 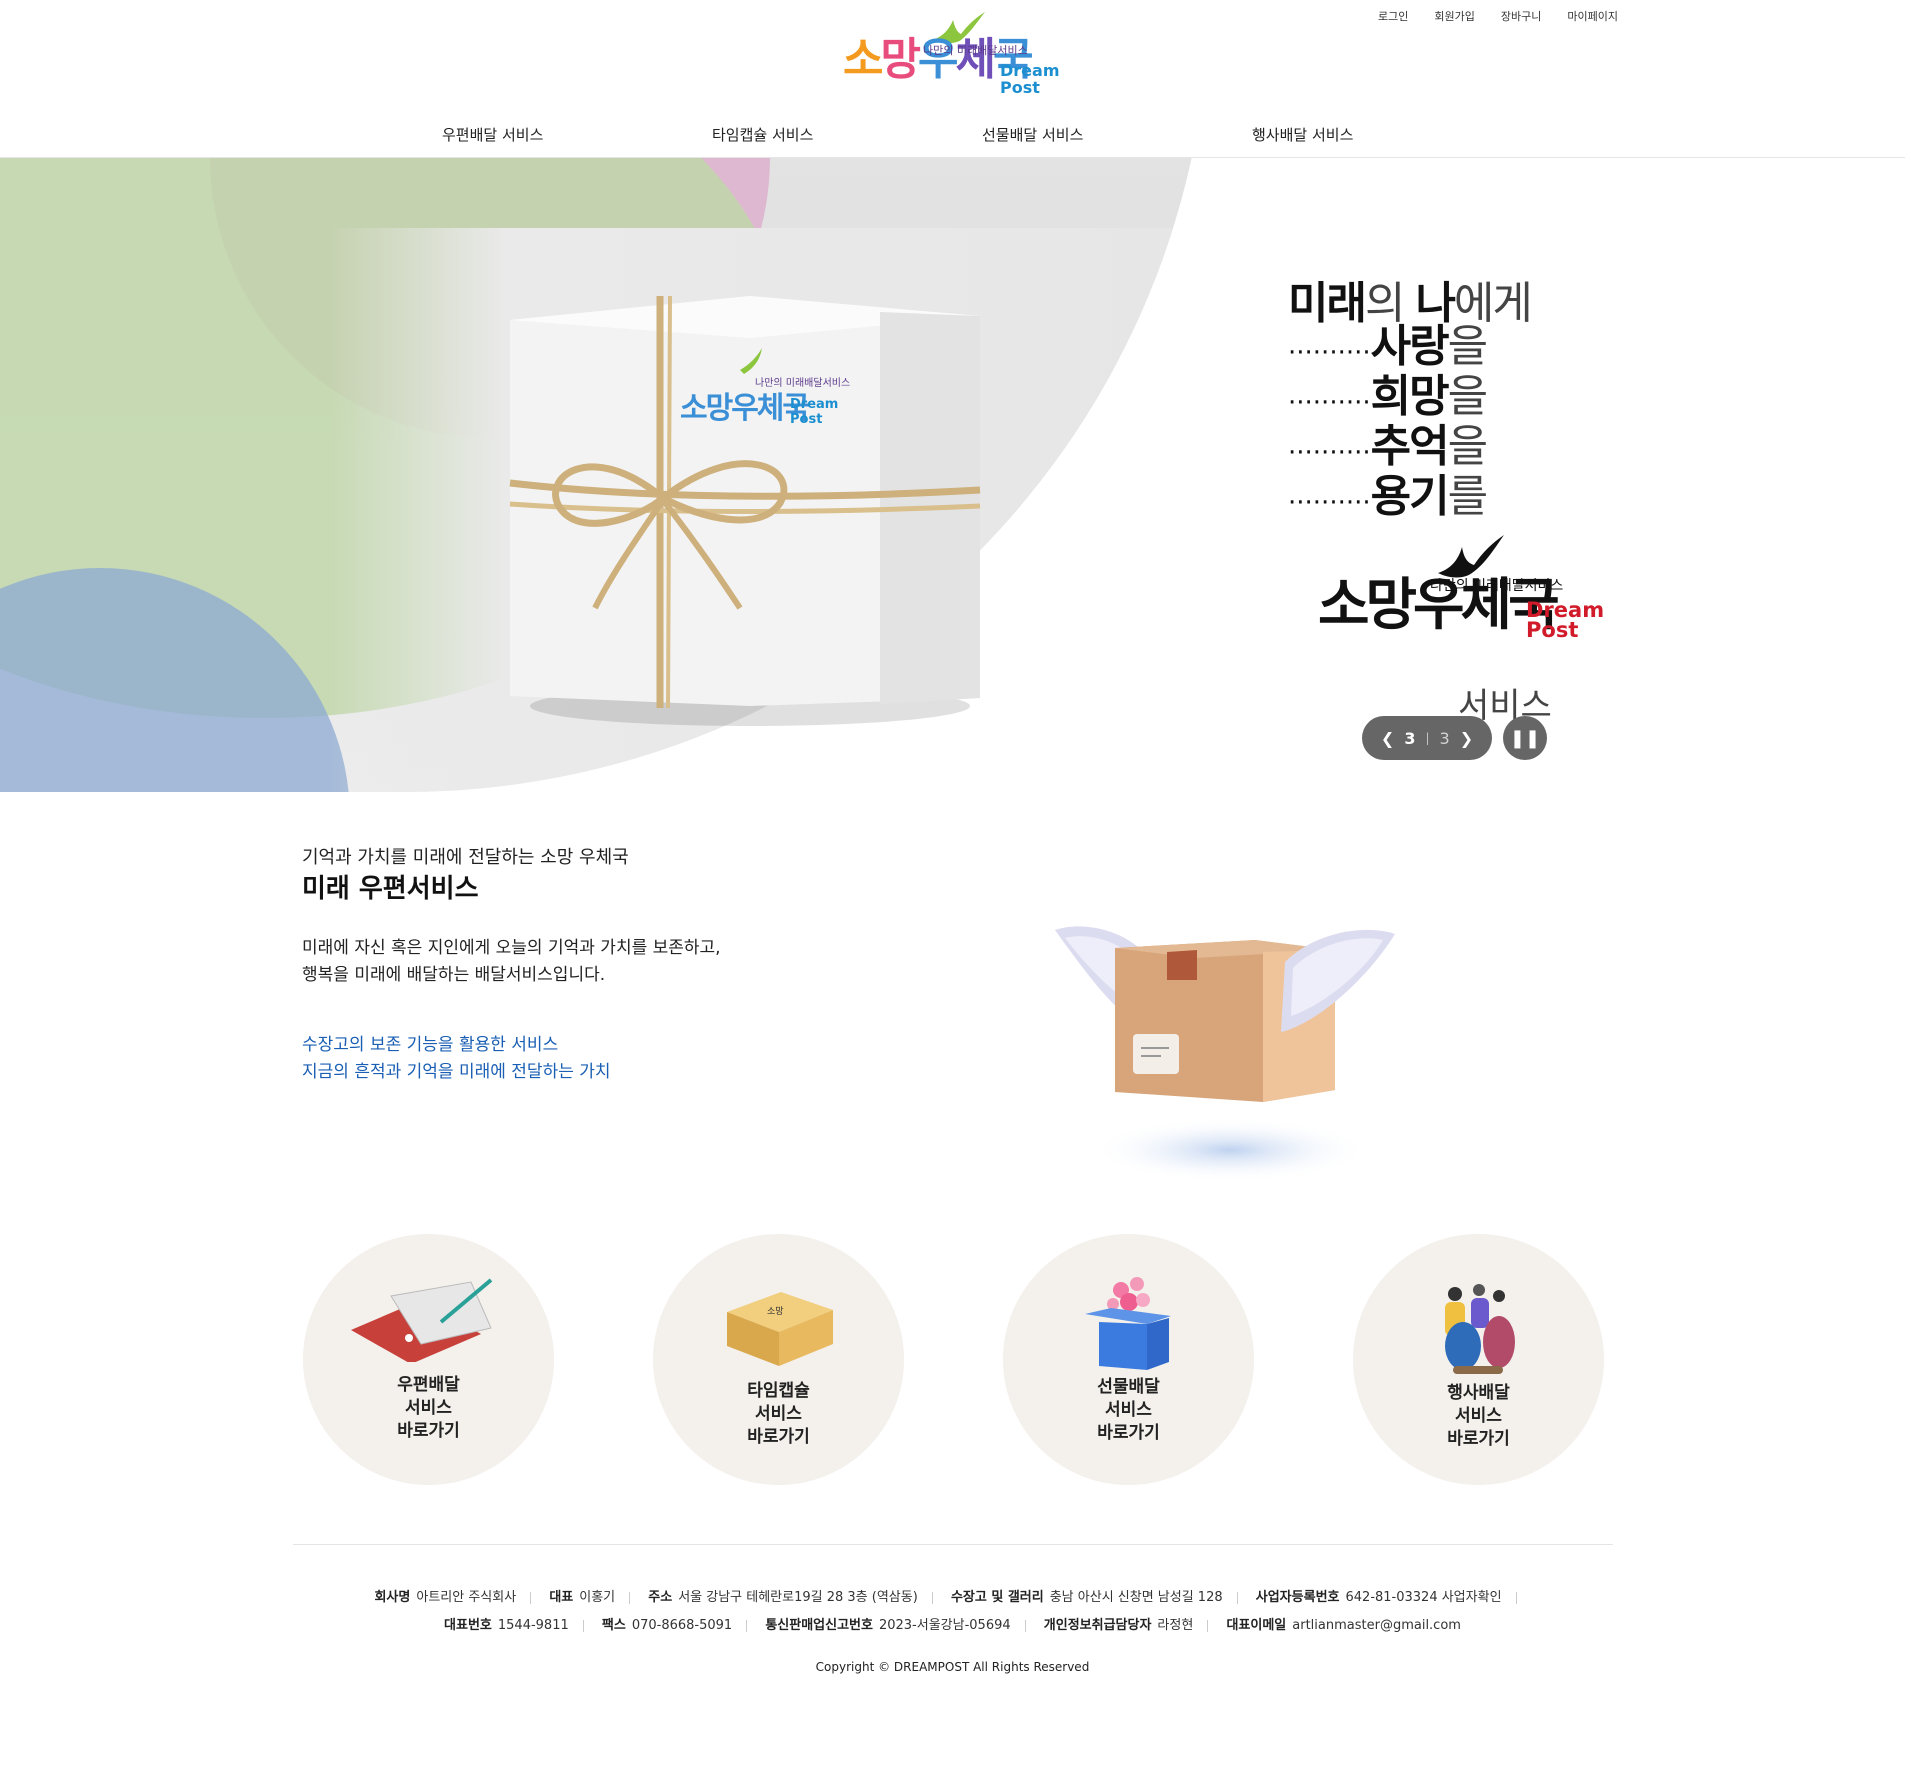 What do you see at coordinates (1498, 16) in the screenshot?
I see `utility-nav: 로그인 회원가입 장바구니 마이페이지` at bounding box center [1498, 16].